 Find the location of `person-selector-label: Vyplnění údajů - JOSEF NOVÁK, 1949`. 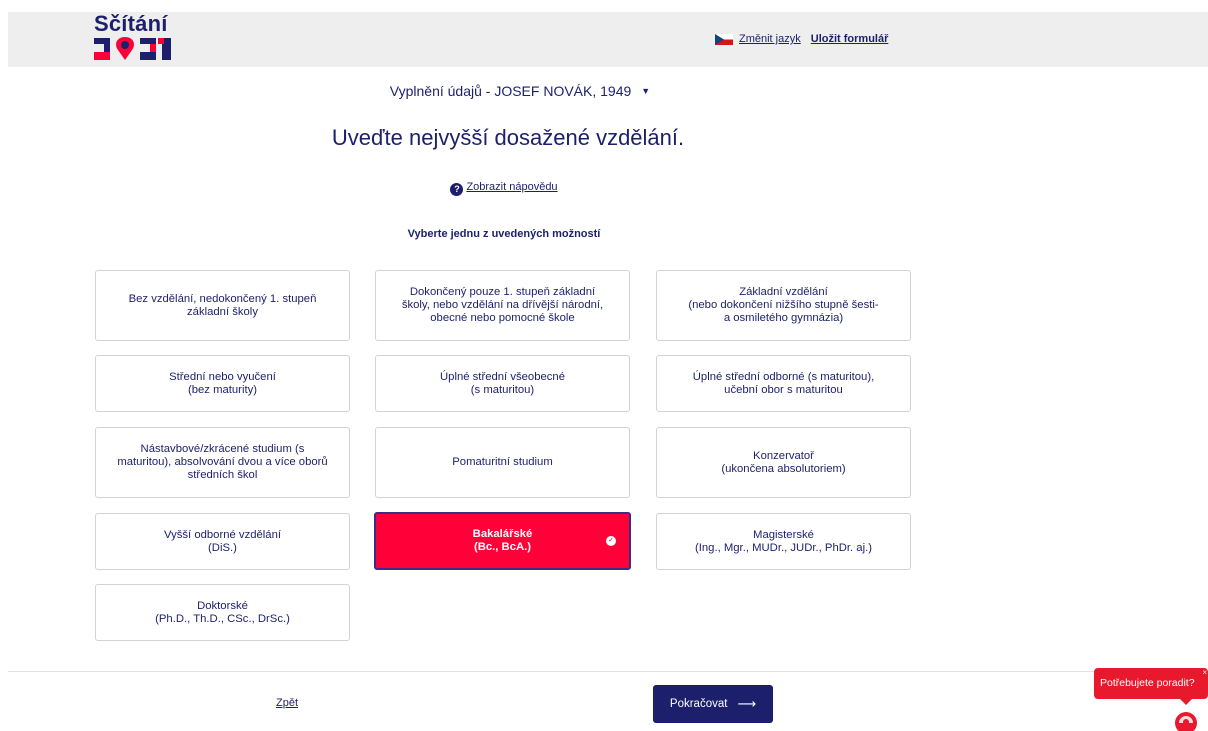

person-selector-label: Vyplnění údajů - JOSEF NOVÁK, 1949 is located at coordinates (510, 91).